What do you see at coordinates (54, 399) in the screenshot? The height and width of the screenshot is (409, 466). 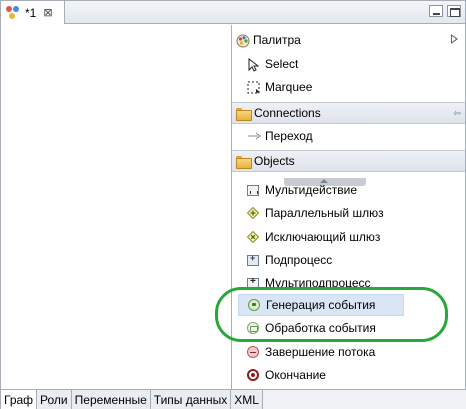 I see `tab-roles: Роли` at bounding box center [54, 399].